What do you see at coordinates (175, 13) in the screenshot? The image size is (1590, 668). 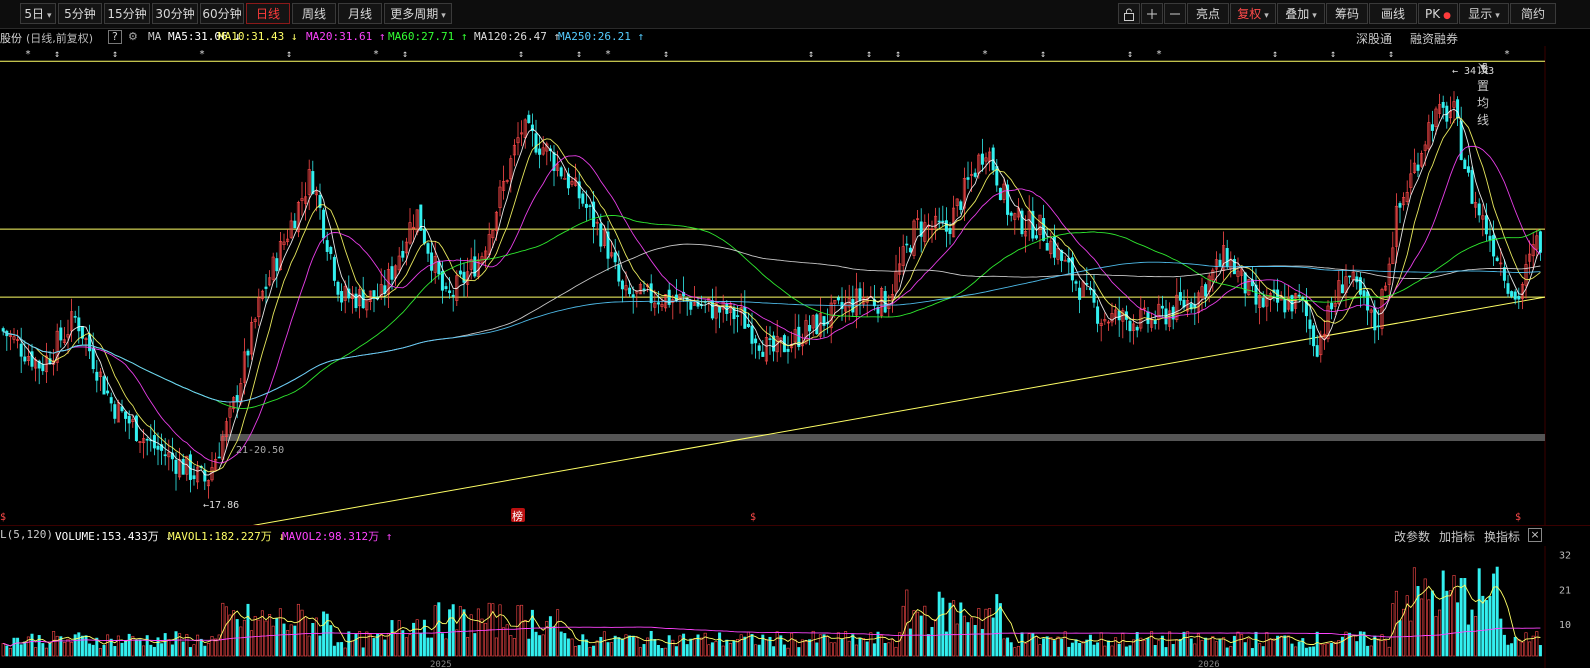 I see `period-30min: 30分钟` at bounding box center [175, 13].